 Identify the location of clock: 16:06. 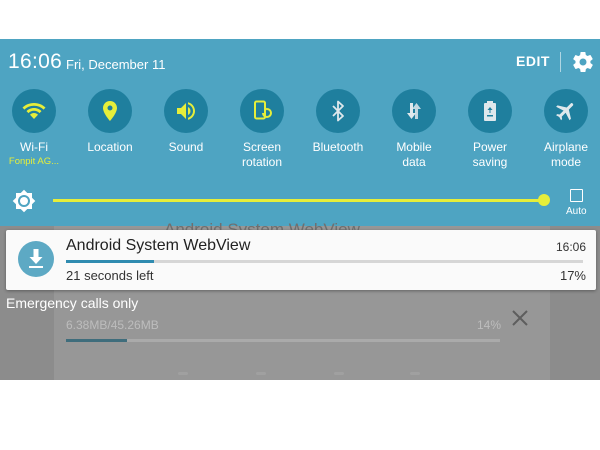
(35, 61).